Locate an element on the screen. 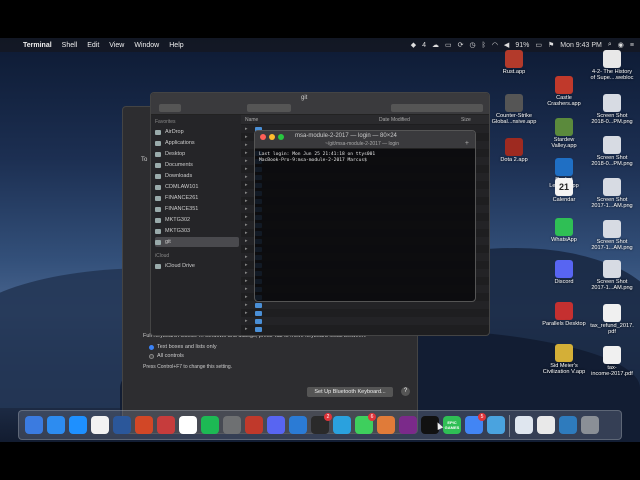  search-field is located at coordinates (437, 108).